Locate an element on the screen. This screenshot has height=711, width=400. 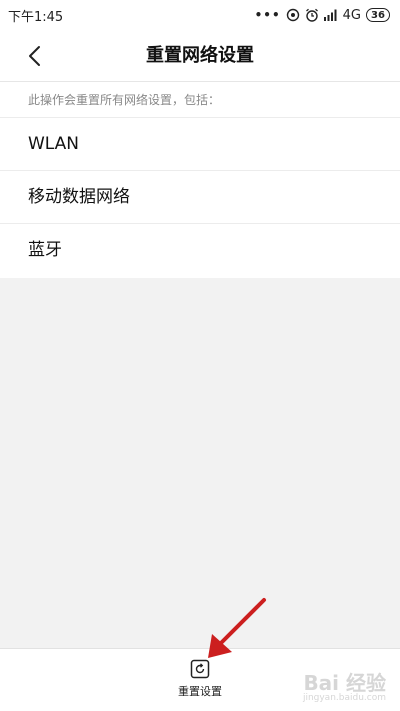
reset-icon is located at coordinates (200, 669).